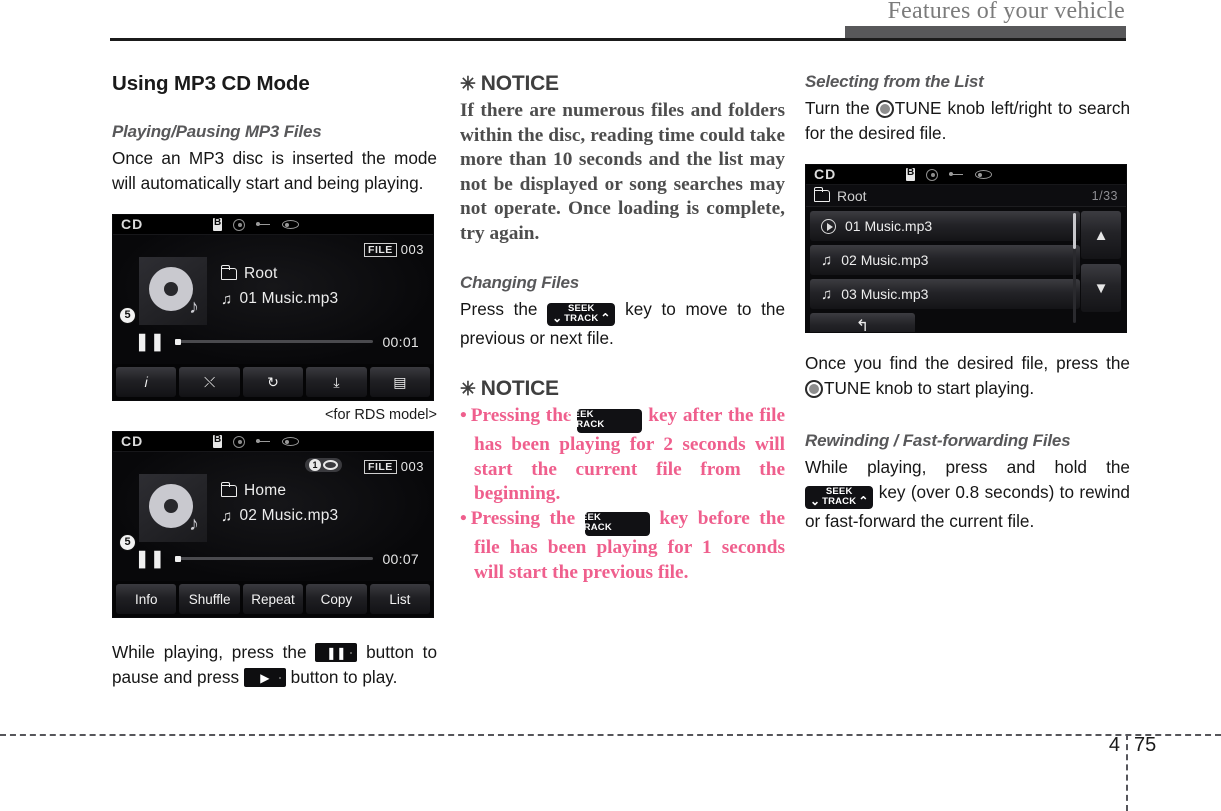 The image size is (1221, 811). I want to click on list-icon: ▤, so click(400, 382).